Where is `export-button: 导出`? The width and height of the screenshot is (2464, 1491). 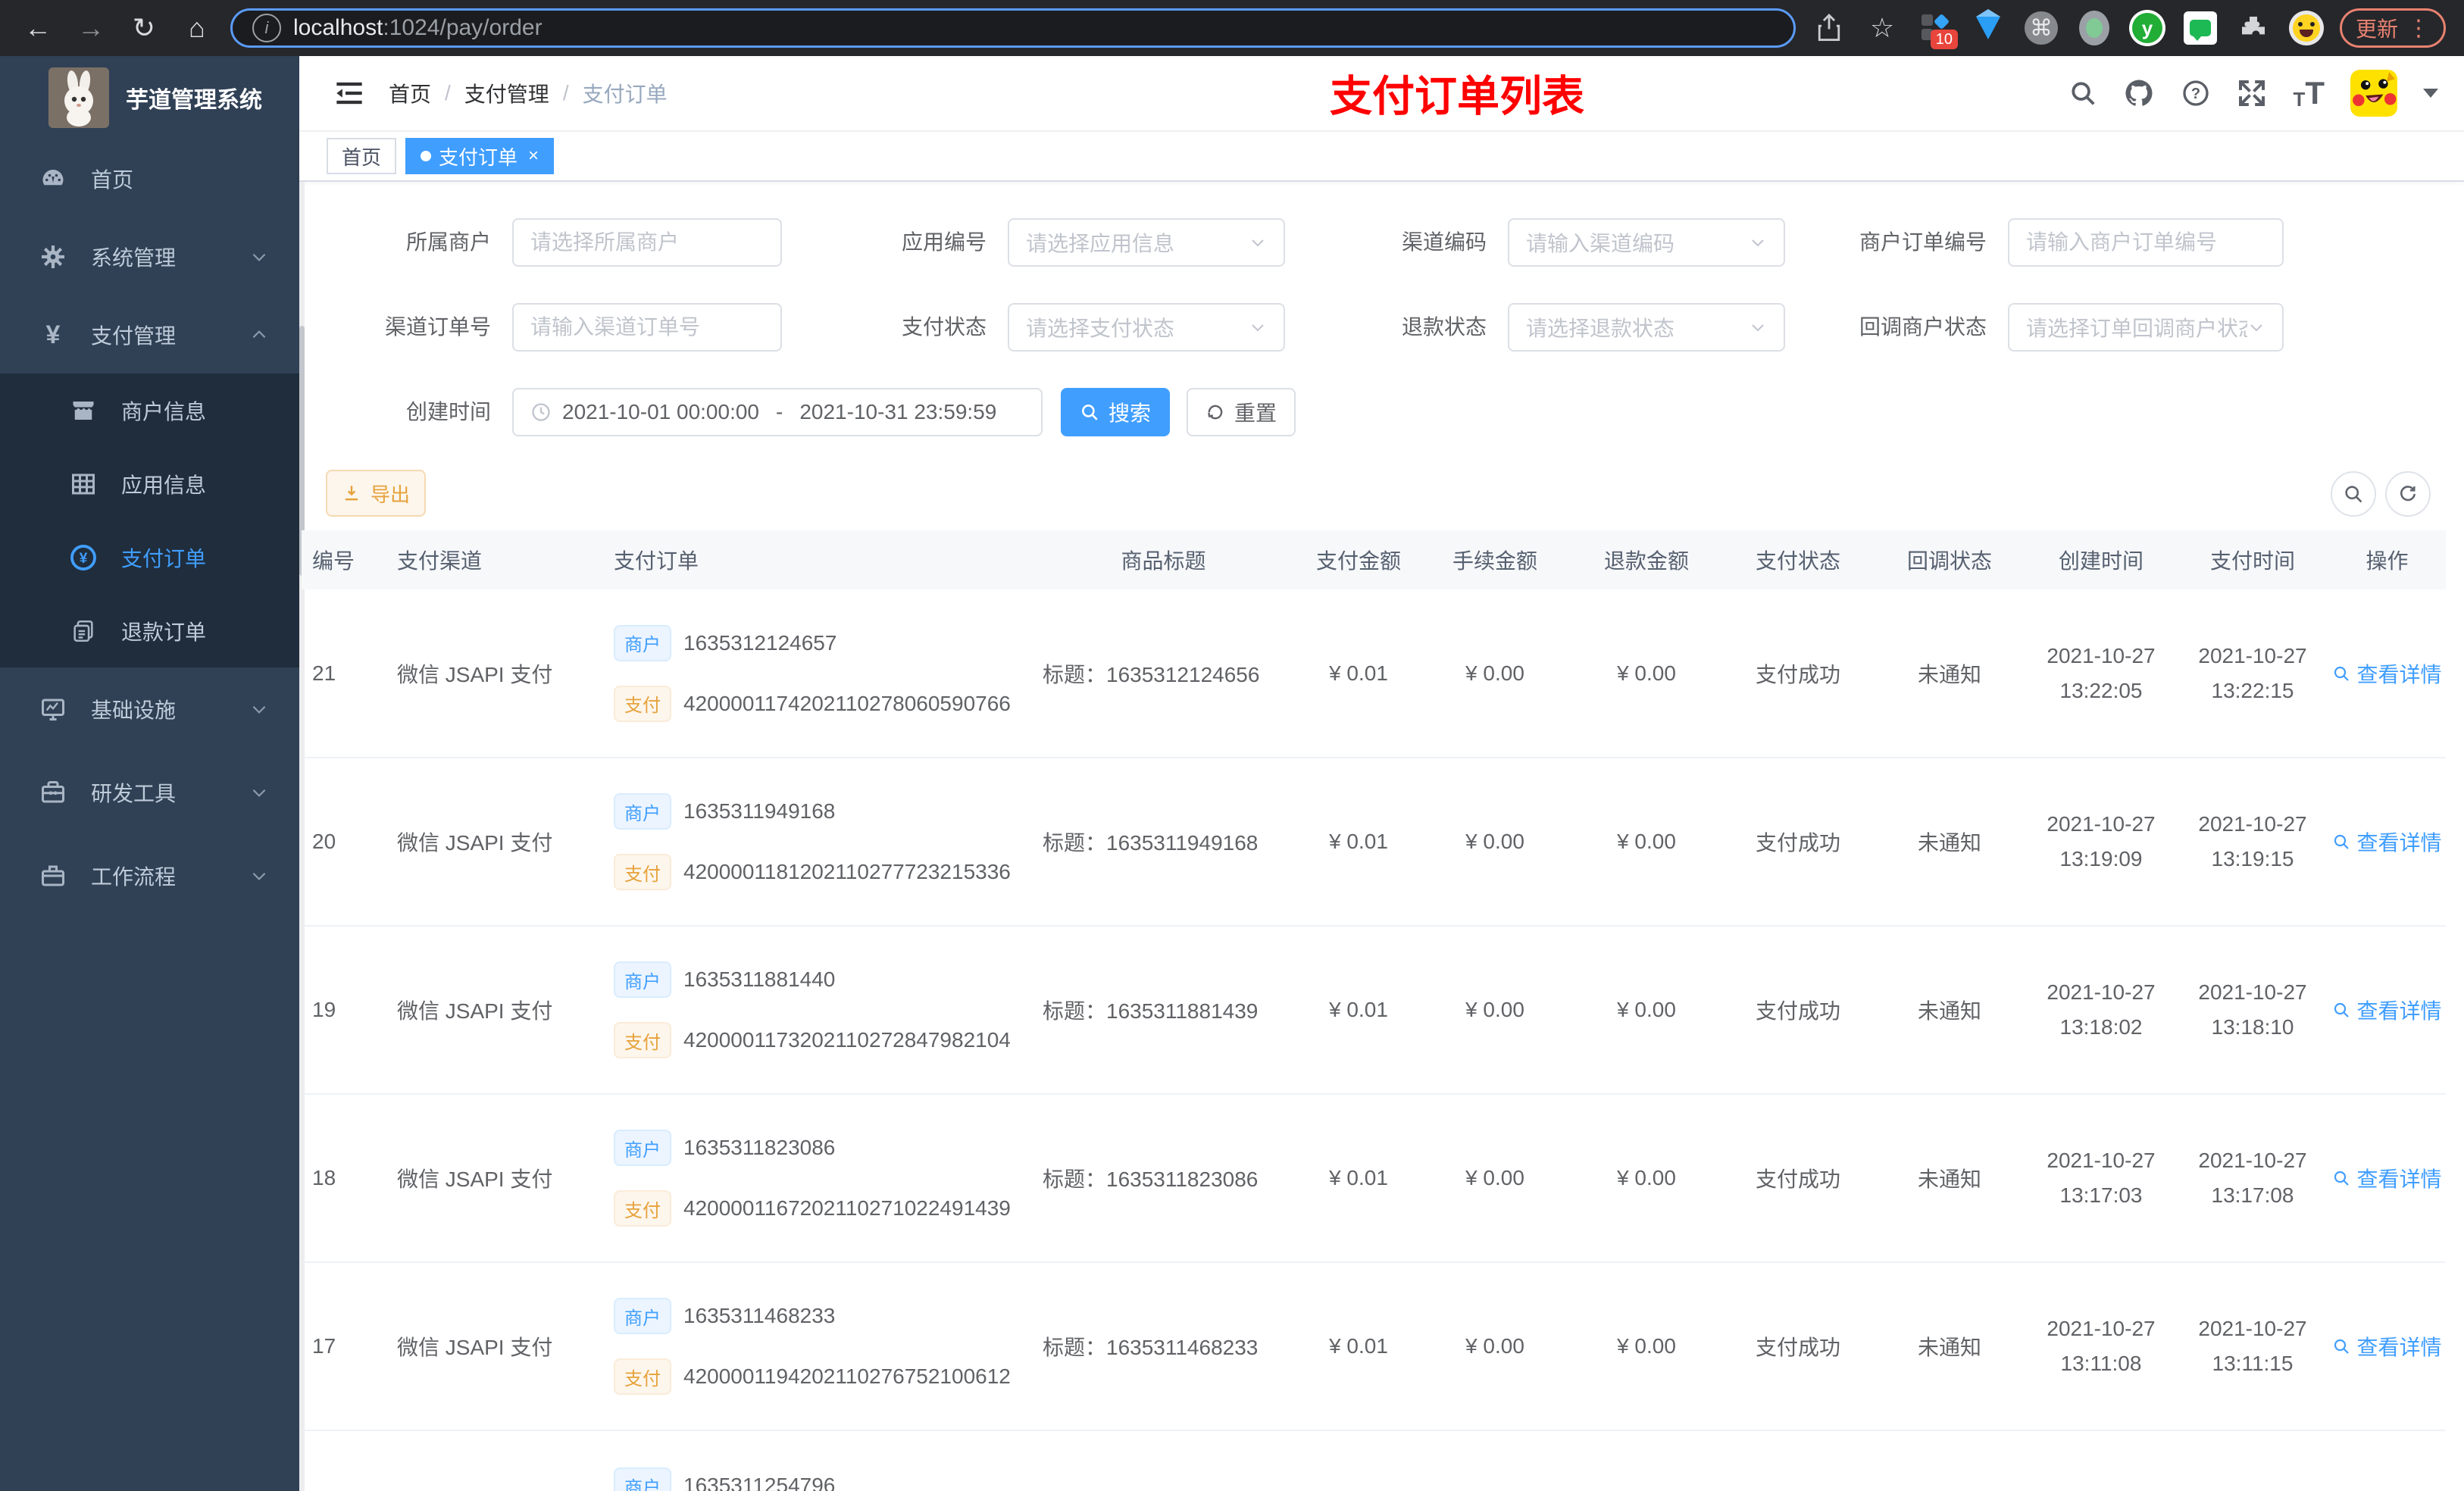
export-button: 导出 is located at coordinates (376, 493).